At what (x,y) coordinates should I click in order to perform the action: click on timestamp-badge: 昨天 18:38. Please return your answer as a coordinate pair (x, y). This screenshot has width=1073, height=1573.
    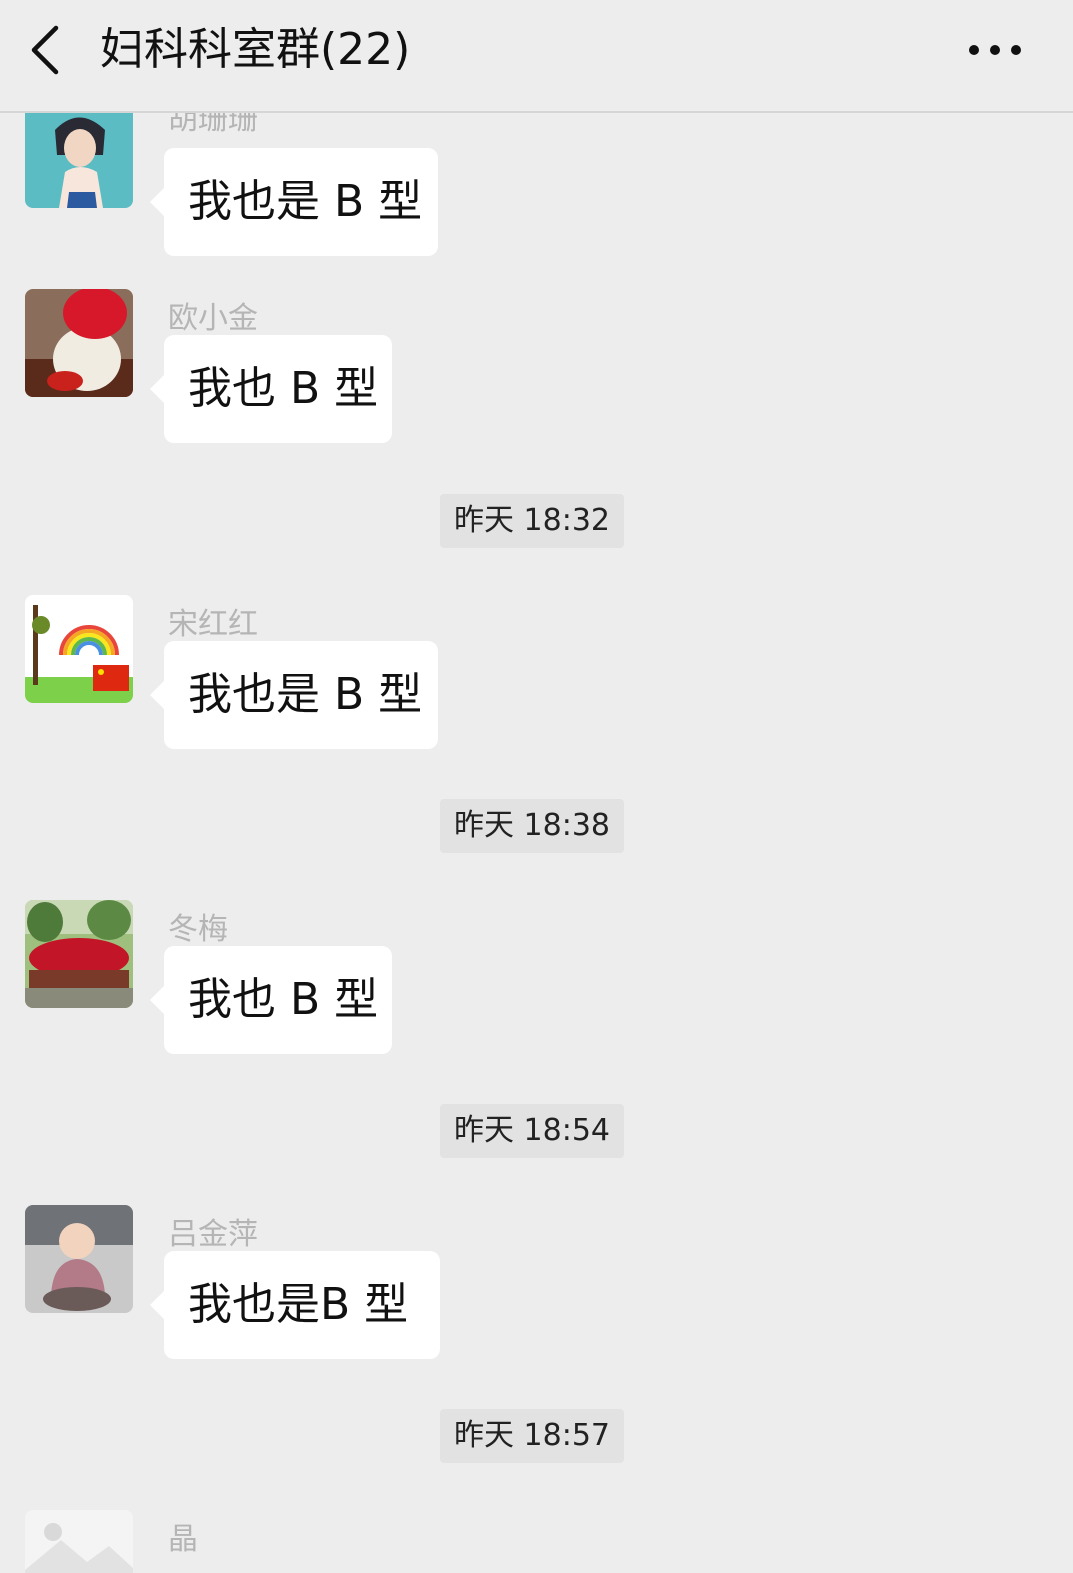
    Looking at the image, I should click on (532, 826).